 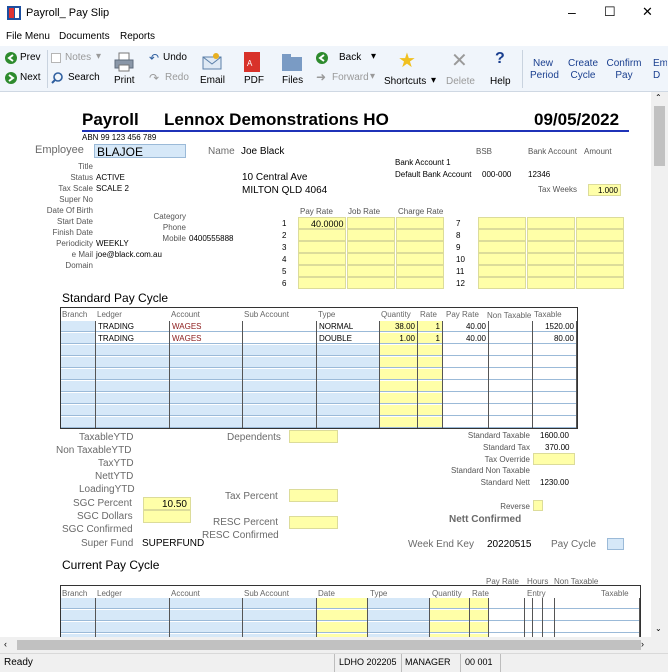 What do you see at coordinates (658, 97) in the screenshot?
I see `scroll-up-icon: ⌃` at bounding box center [658, 97].